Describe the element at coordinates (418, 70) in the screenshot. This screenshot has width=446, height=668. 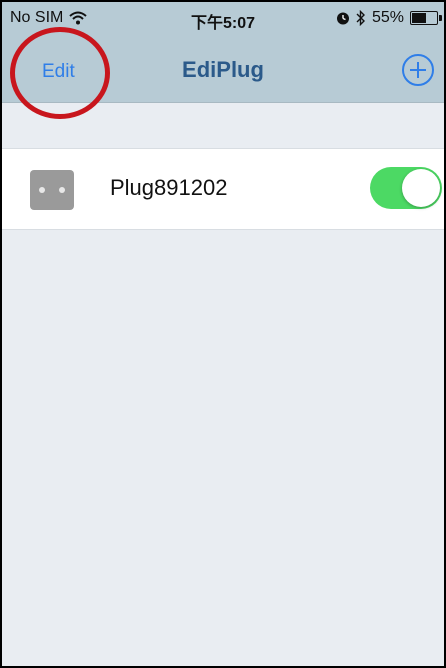
I see `plus-circle-icon` at that location.